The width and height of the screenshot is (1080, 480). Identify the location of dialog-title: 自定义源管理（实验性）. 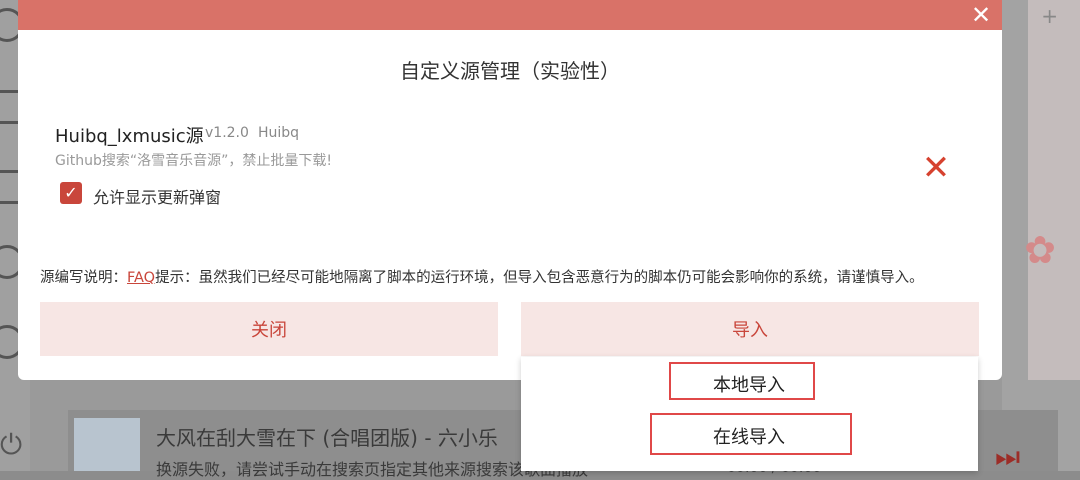
(510, 71).